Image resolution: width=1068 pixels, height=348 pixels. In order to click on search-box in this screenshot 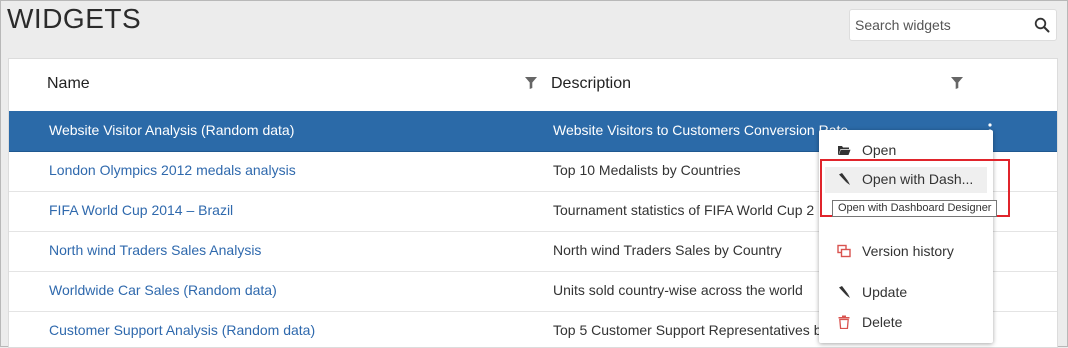, I will do `click(953, 25)`.